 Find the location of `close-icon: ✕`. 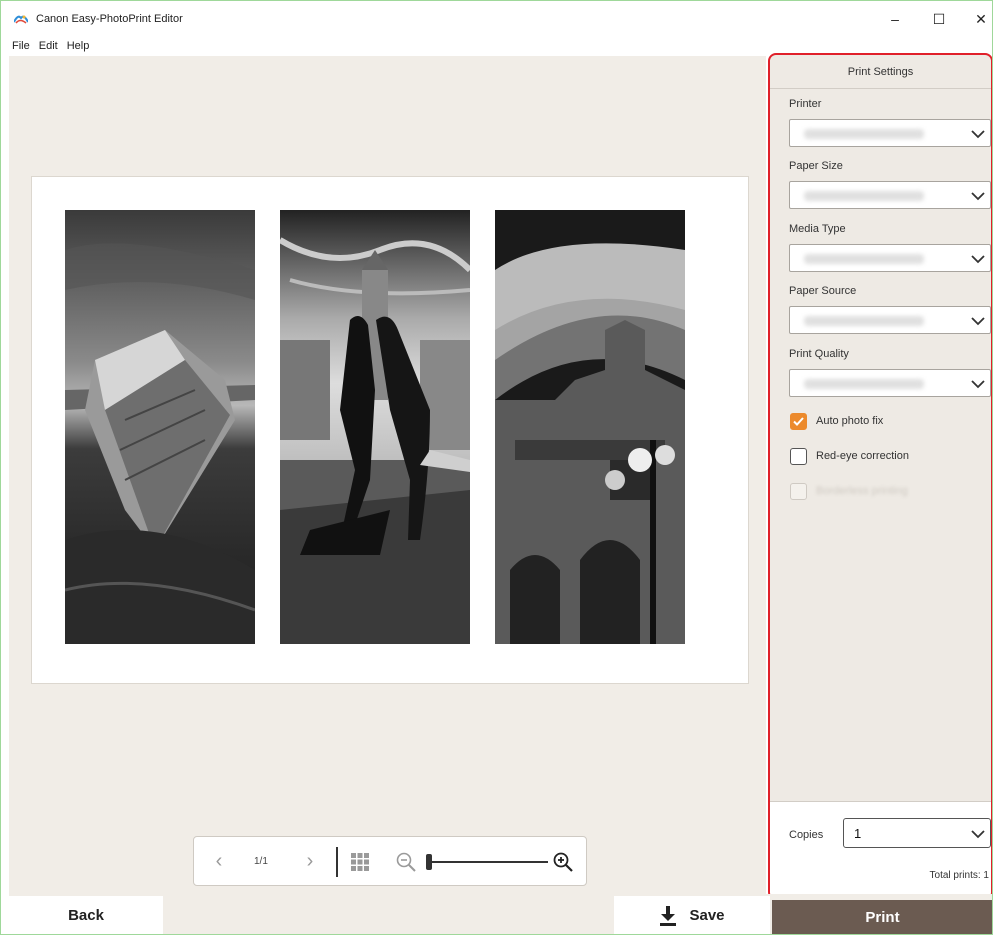

close-icon: ✕ is located at coordinates (981, 18).